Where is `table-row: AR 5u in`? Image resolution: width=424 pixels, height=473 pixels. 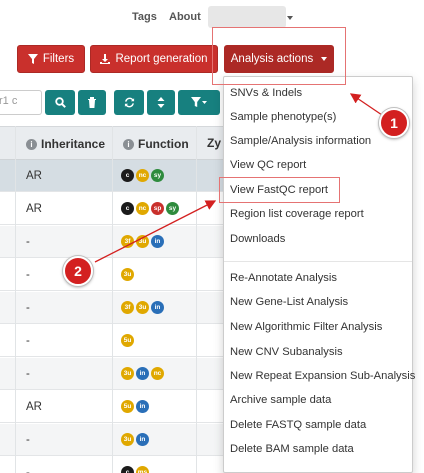
table-row: AR 5u in is located at coordinates (120, 407).